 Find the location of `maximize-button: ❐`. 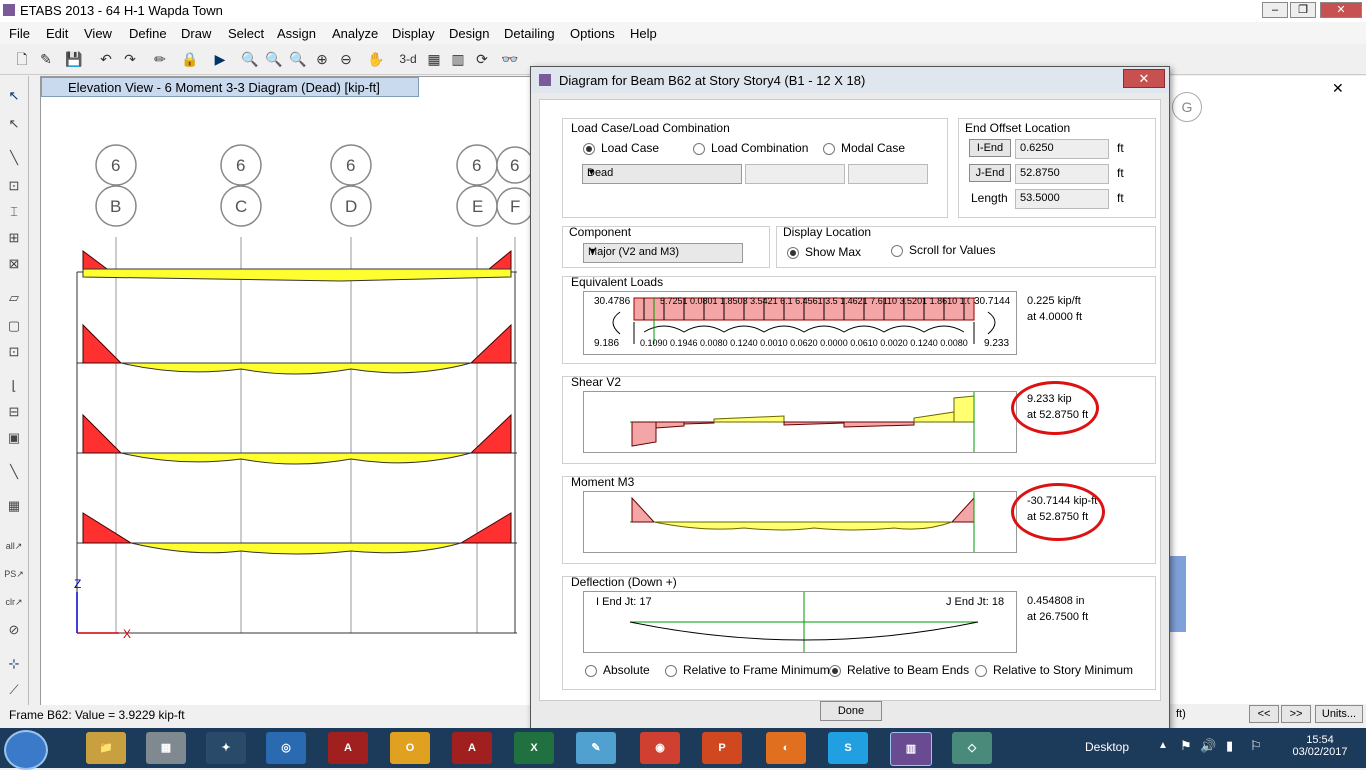

maximize-button: ❐ is located at coordinates (1303, 10).